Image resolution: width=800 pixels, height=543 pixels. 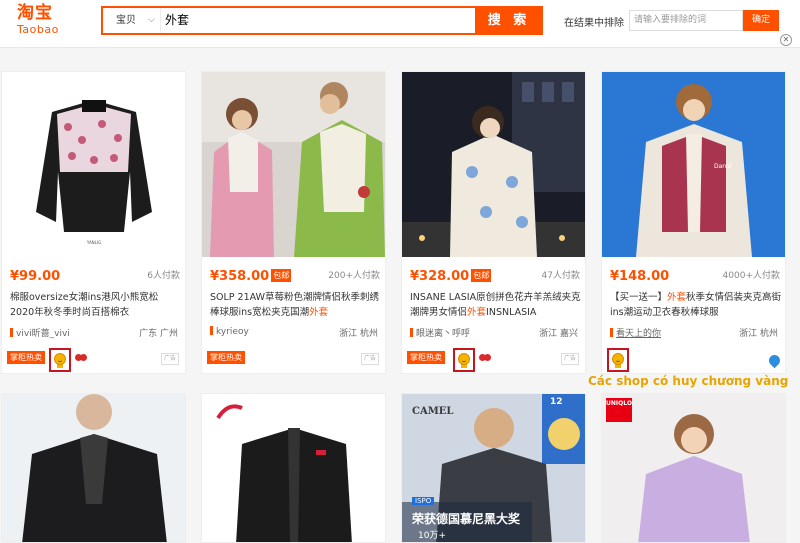 I want to click on brand-logo: UNIQLO, so click(x=619, y=410).